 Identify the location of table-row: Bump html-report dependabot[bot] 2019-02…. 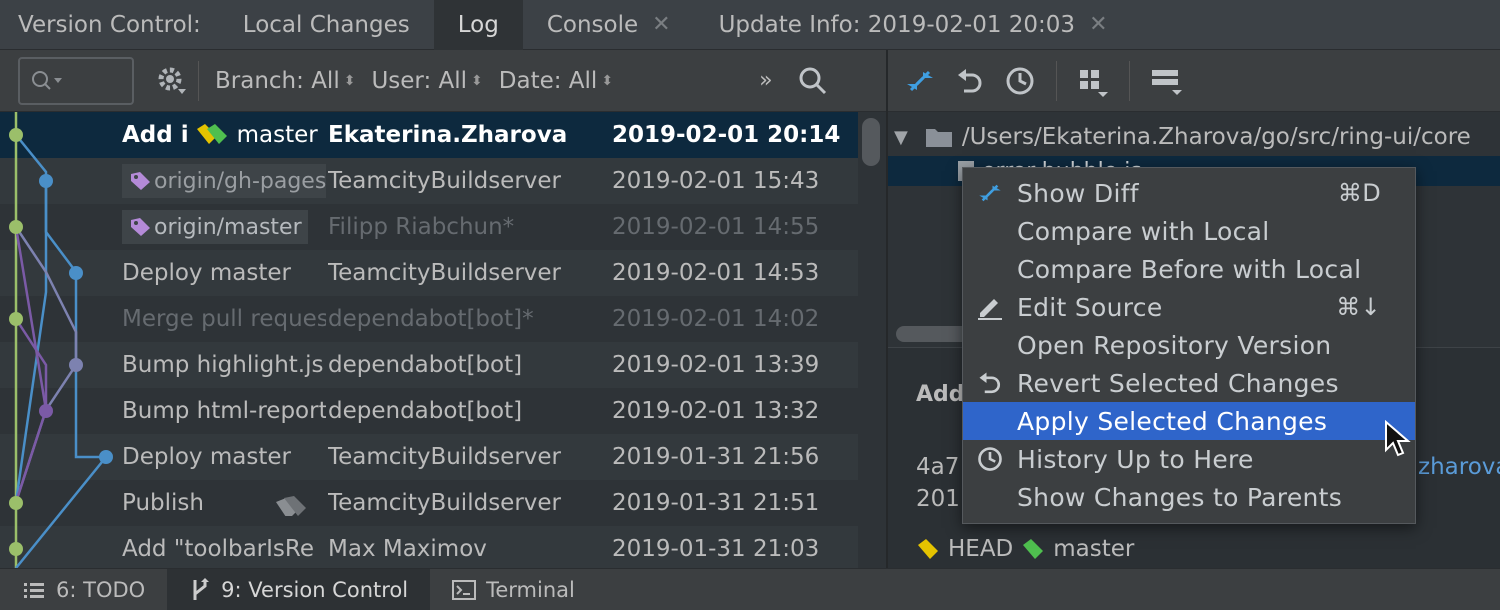
(429, 411).